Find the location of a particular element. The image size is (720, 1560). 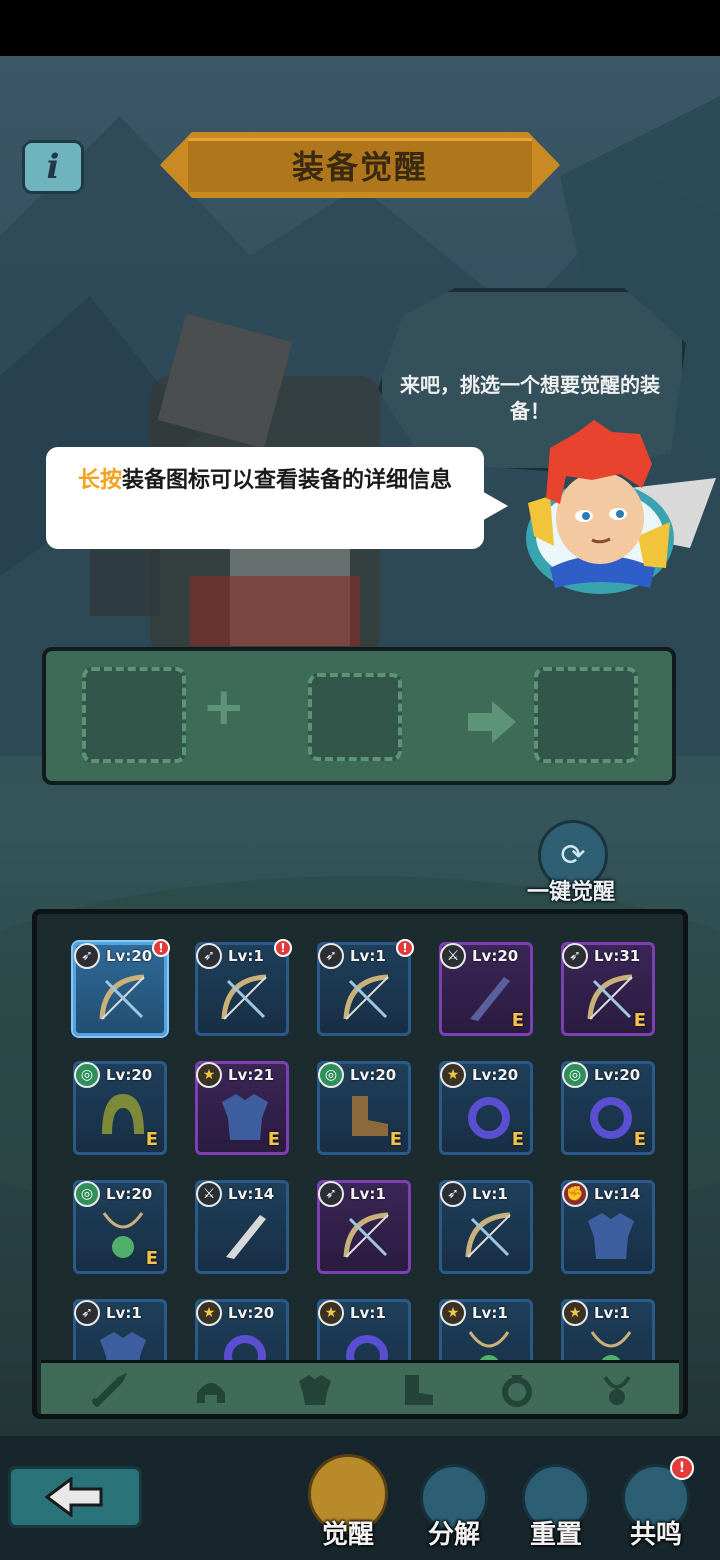

item-card: ✊ Lv:14 is located at coordinates (608, 1227).